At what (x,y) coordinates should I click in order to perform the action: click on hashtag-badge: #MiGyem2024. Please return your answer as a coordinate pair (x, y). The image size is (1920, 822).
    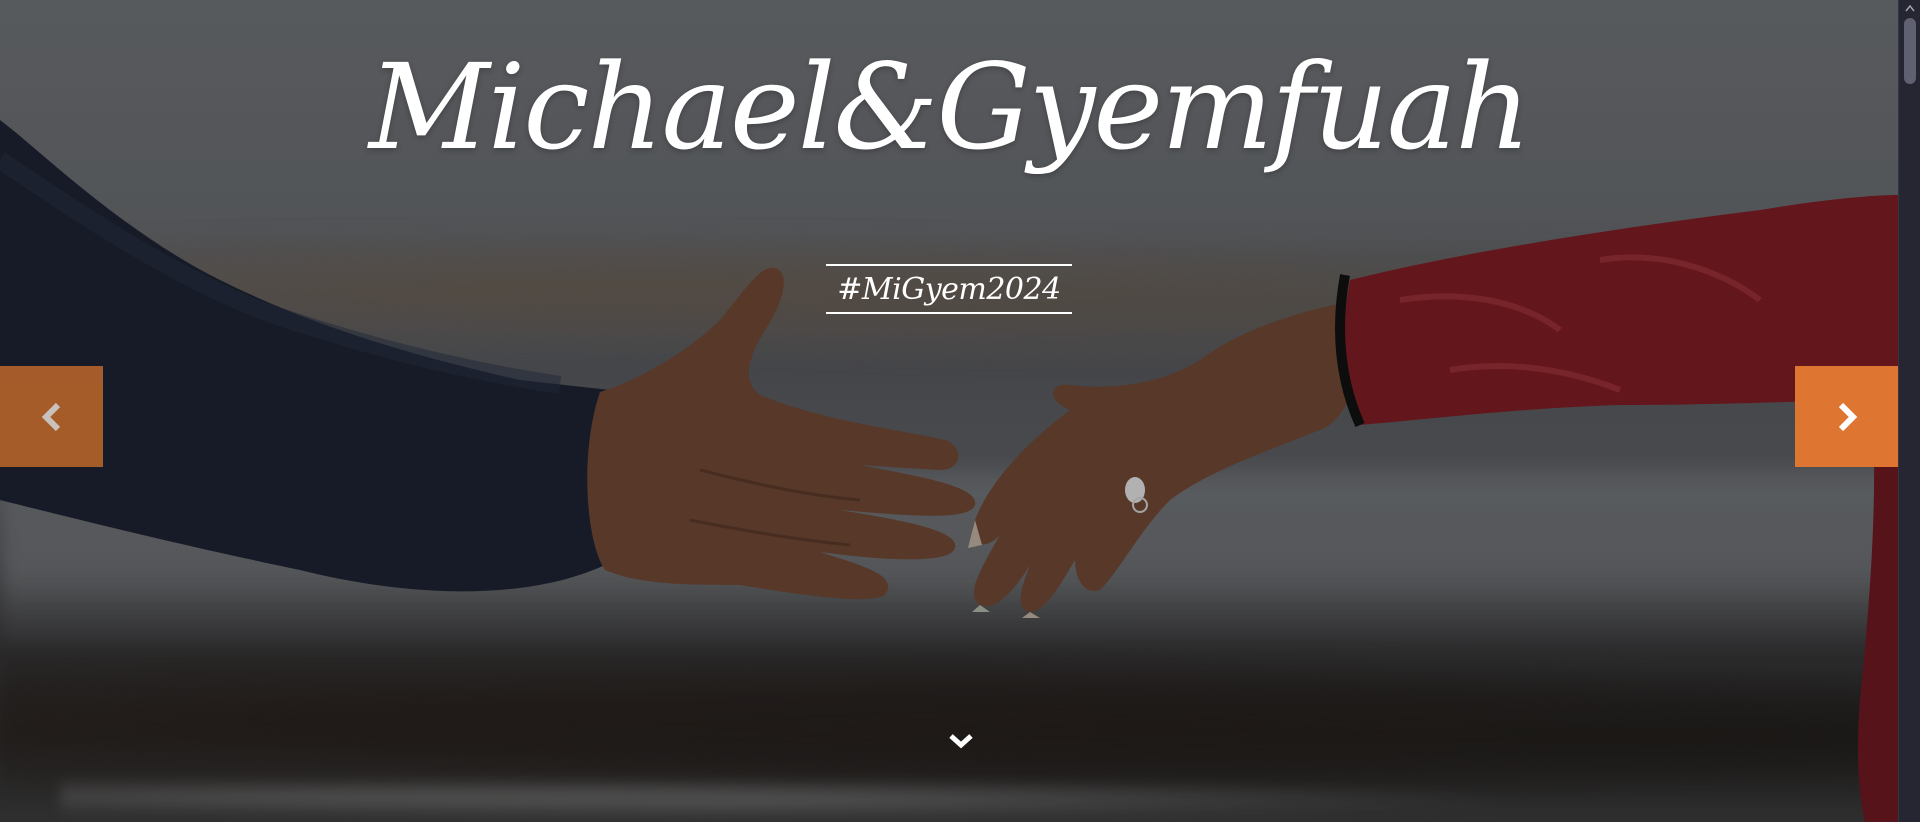
    Looking at the image, I should click on (949, 289).